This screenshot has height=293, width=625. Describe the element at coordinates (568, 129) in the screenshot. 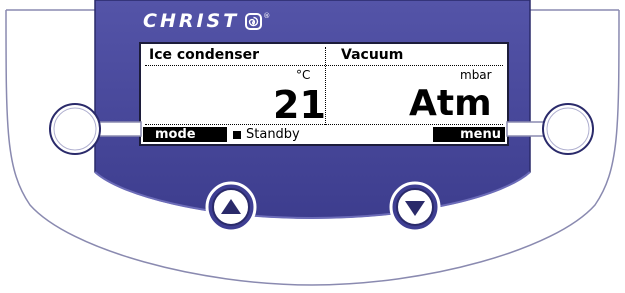

I see `right-round-button` at that location.